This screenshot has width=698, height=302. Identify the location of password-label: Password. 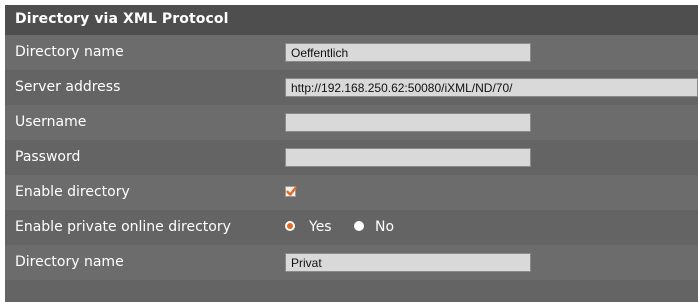
(48, 157).